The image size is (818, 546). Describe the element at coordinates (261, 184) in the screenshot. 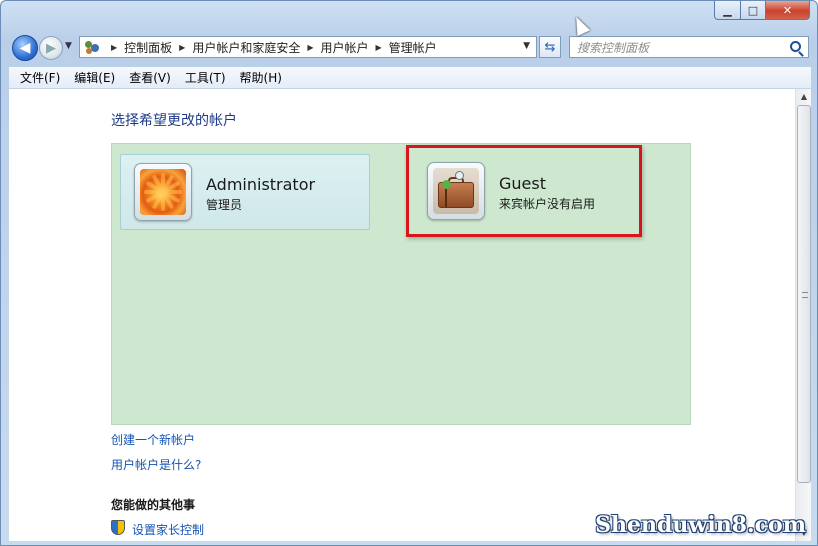

I see `account-name: Administrator` at that location.